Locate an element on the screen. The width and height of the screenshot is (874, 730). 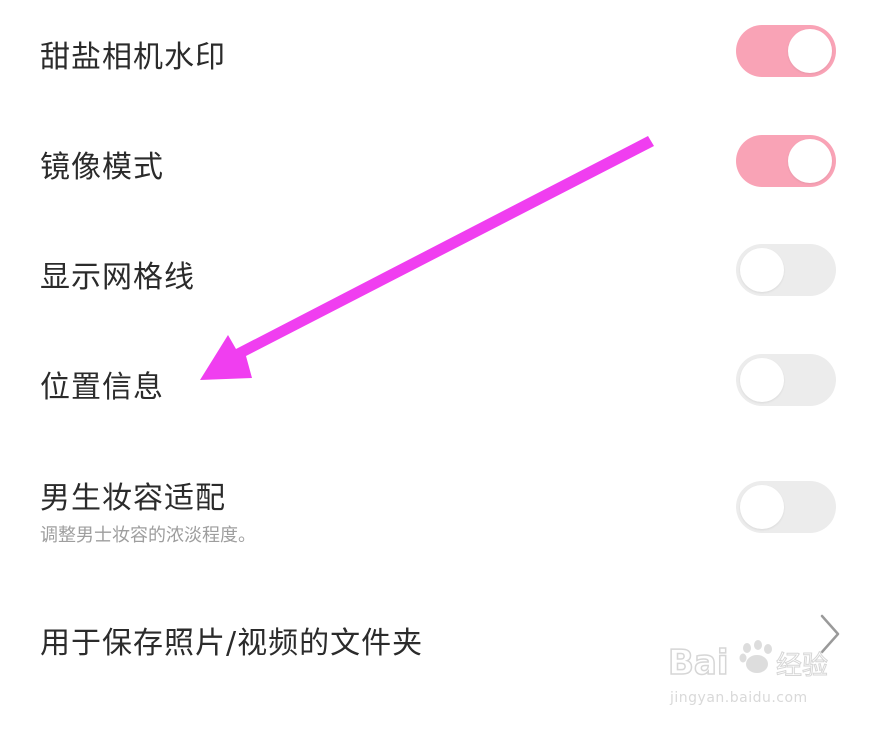
setting-label-grid-lines: 显示网格线 is located at coordinates (117, 277).